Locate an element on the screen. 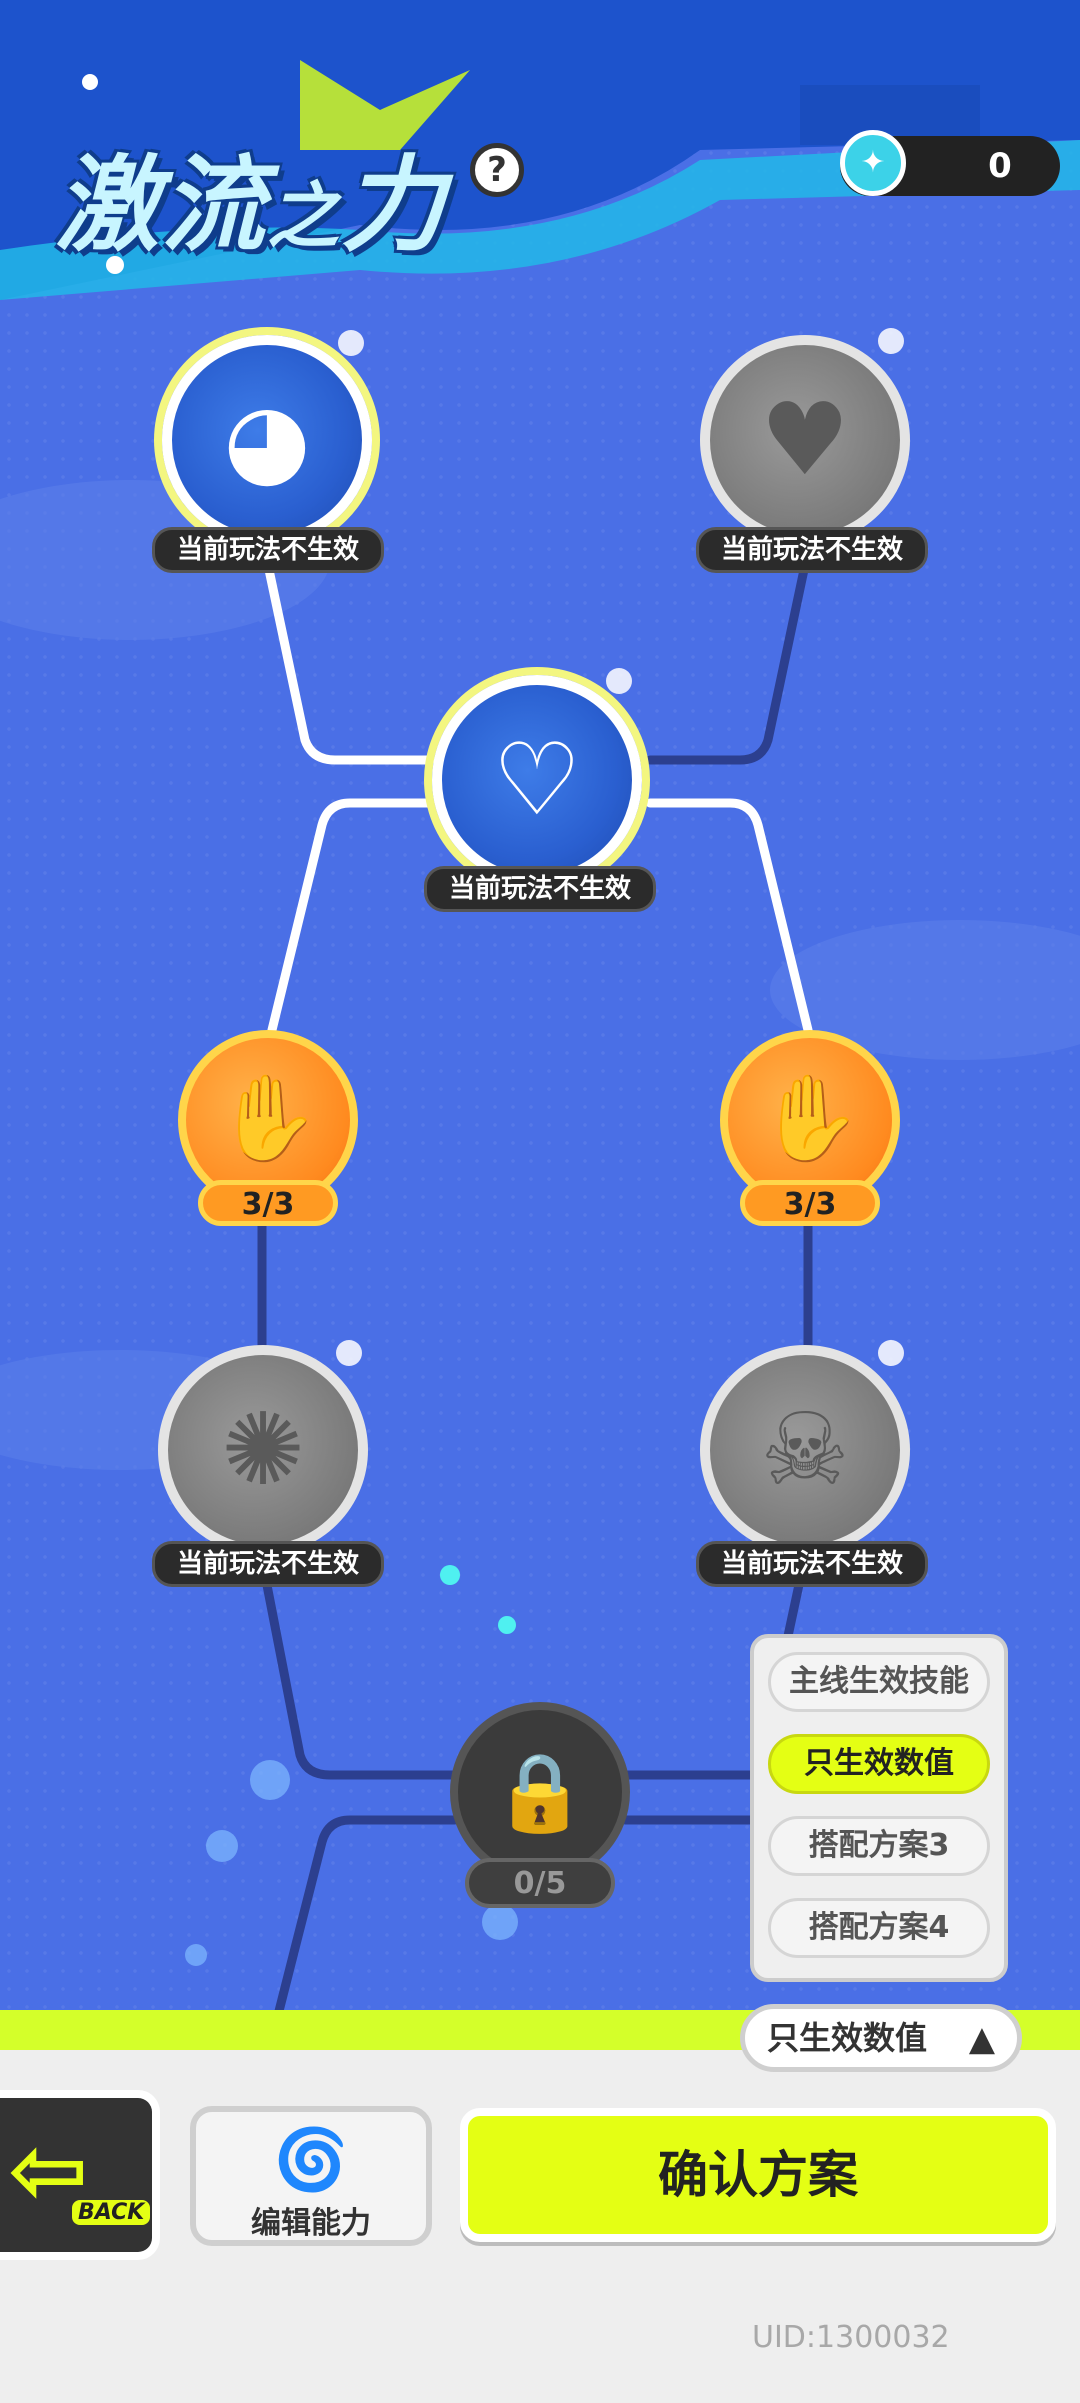 The image size is (1080, 2403). dropdown-option-mainline: 主线生效技能 is located at coordinates (879, 1682).